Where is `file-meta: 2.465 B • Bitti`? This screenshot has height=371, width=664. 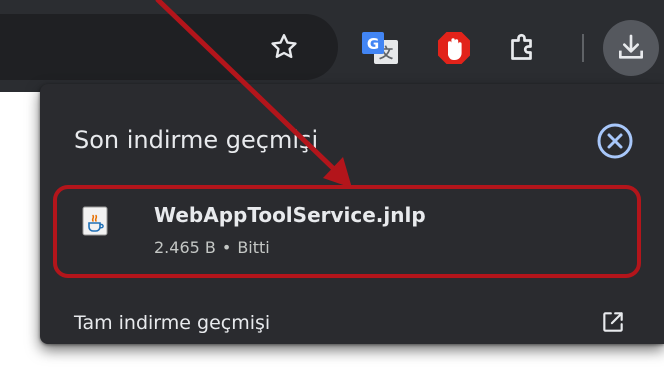
file-meta: 2.465 B • Bitti is located at coordinates (212, 247).